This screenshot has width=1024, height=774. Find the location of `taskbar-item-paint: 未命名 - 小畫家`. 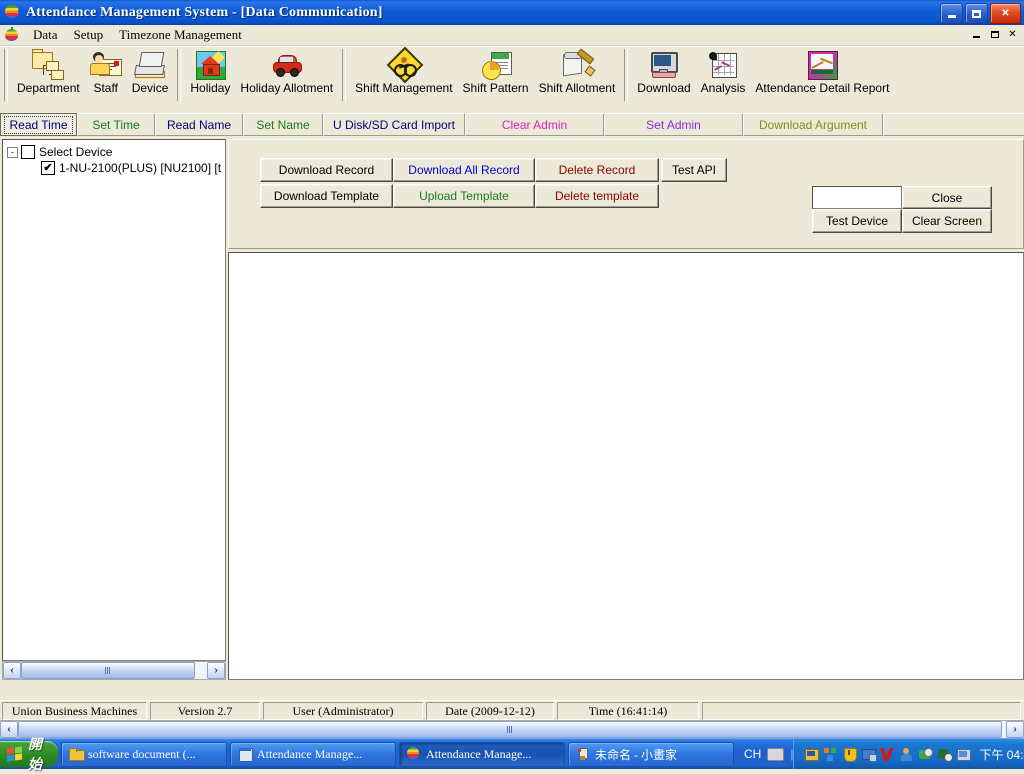

taskbar-item-paint: 未命名 - 小畫家 is located at coordinates (651, 754).